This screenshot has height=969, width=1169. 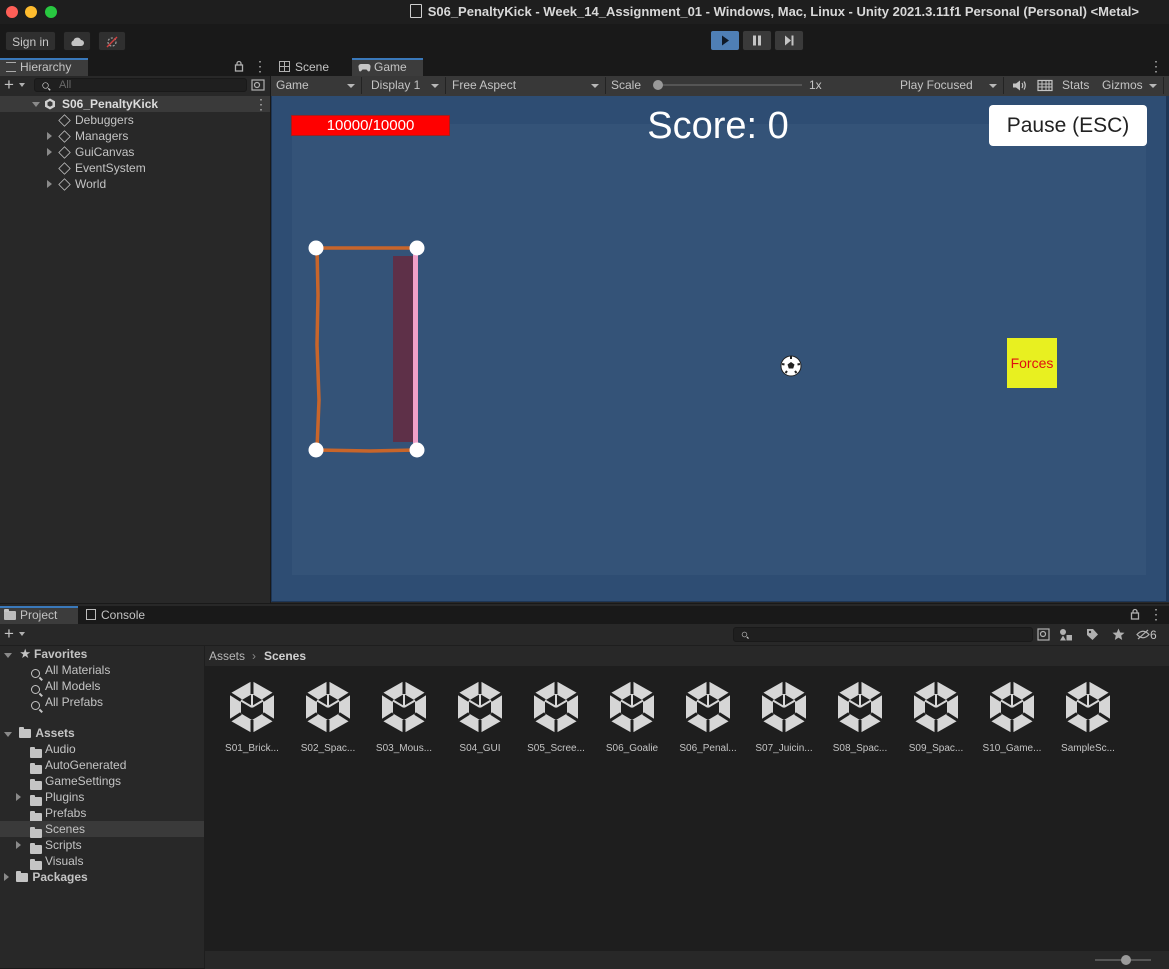 What do you see at coordinates (285, 656) in the screenshot?
I see `breadcrumb-scenes: Scenes` at bounding box center [285, 656].